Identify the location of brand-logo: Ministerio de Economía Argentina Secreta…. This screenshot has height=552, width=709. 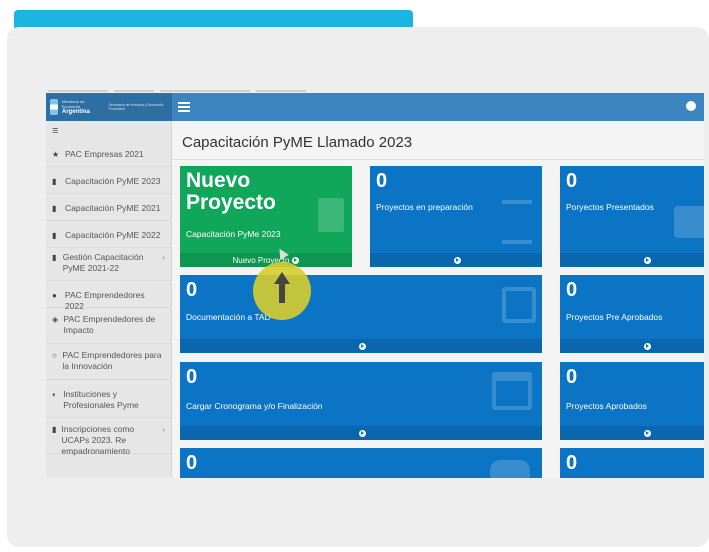
(109, 107).